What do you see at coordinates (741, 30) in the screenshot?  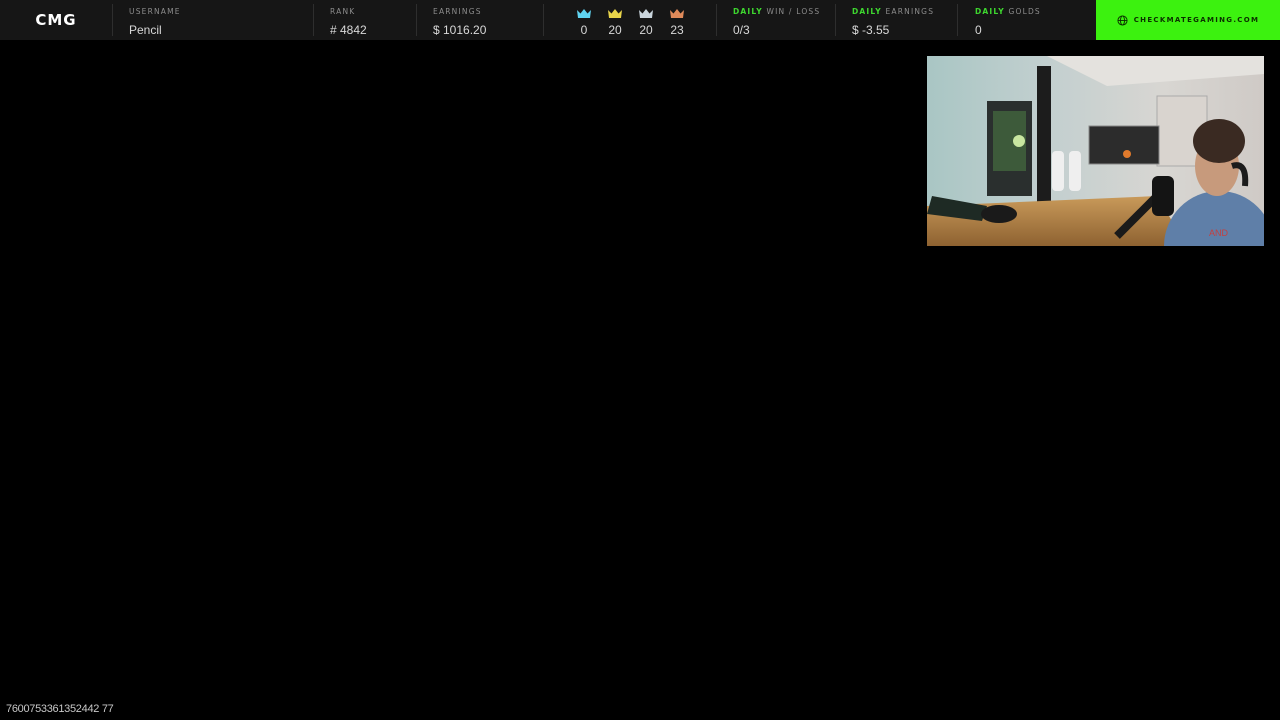 I see `daily-winloss-value: 0/3` at bounding box center [741, 30].